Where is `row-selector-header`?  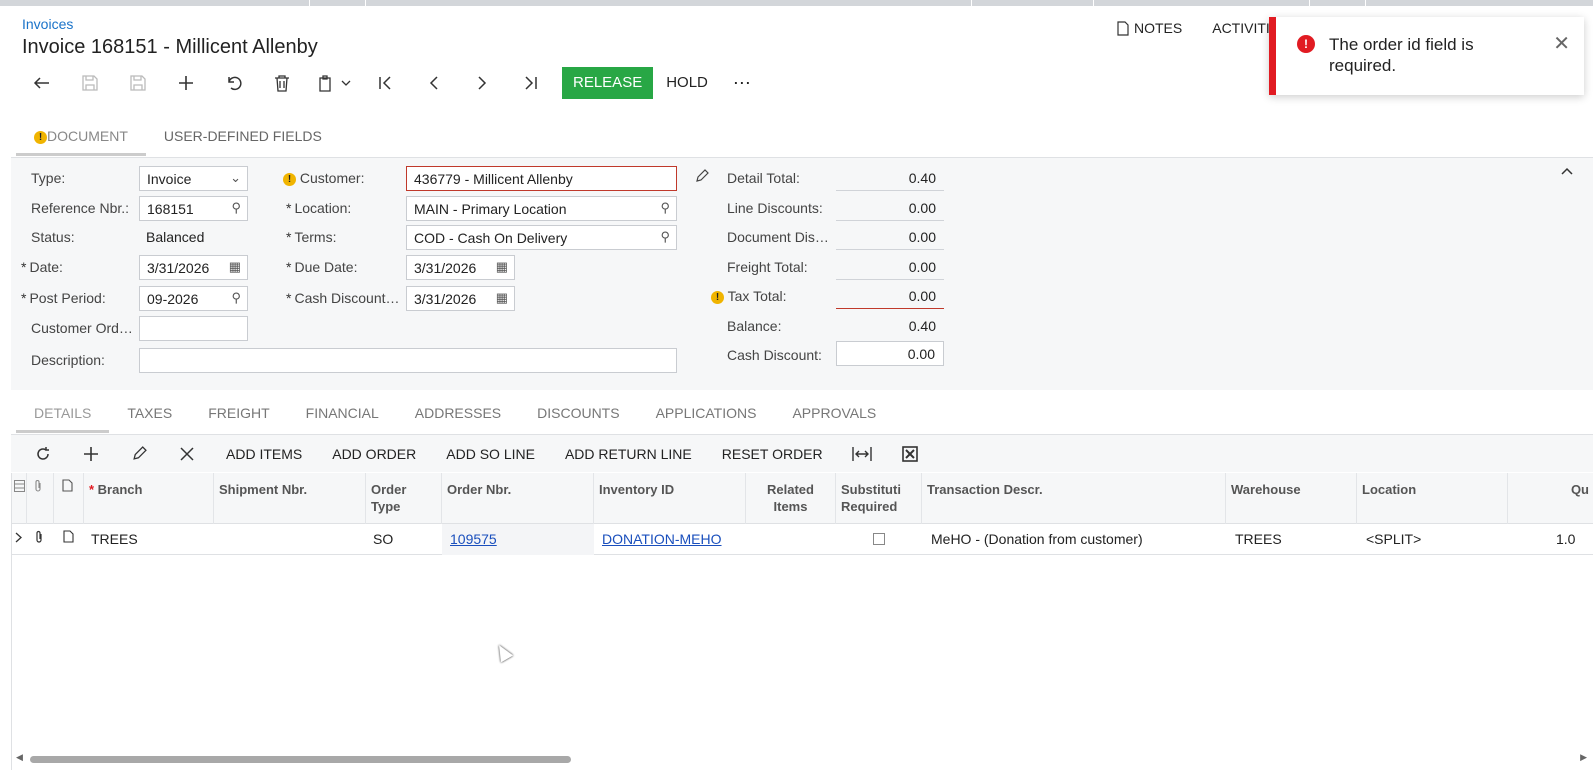
row-selector-header is located at coordinates (19, 498).